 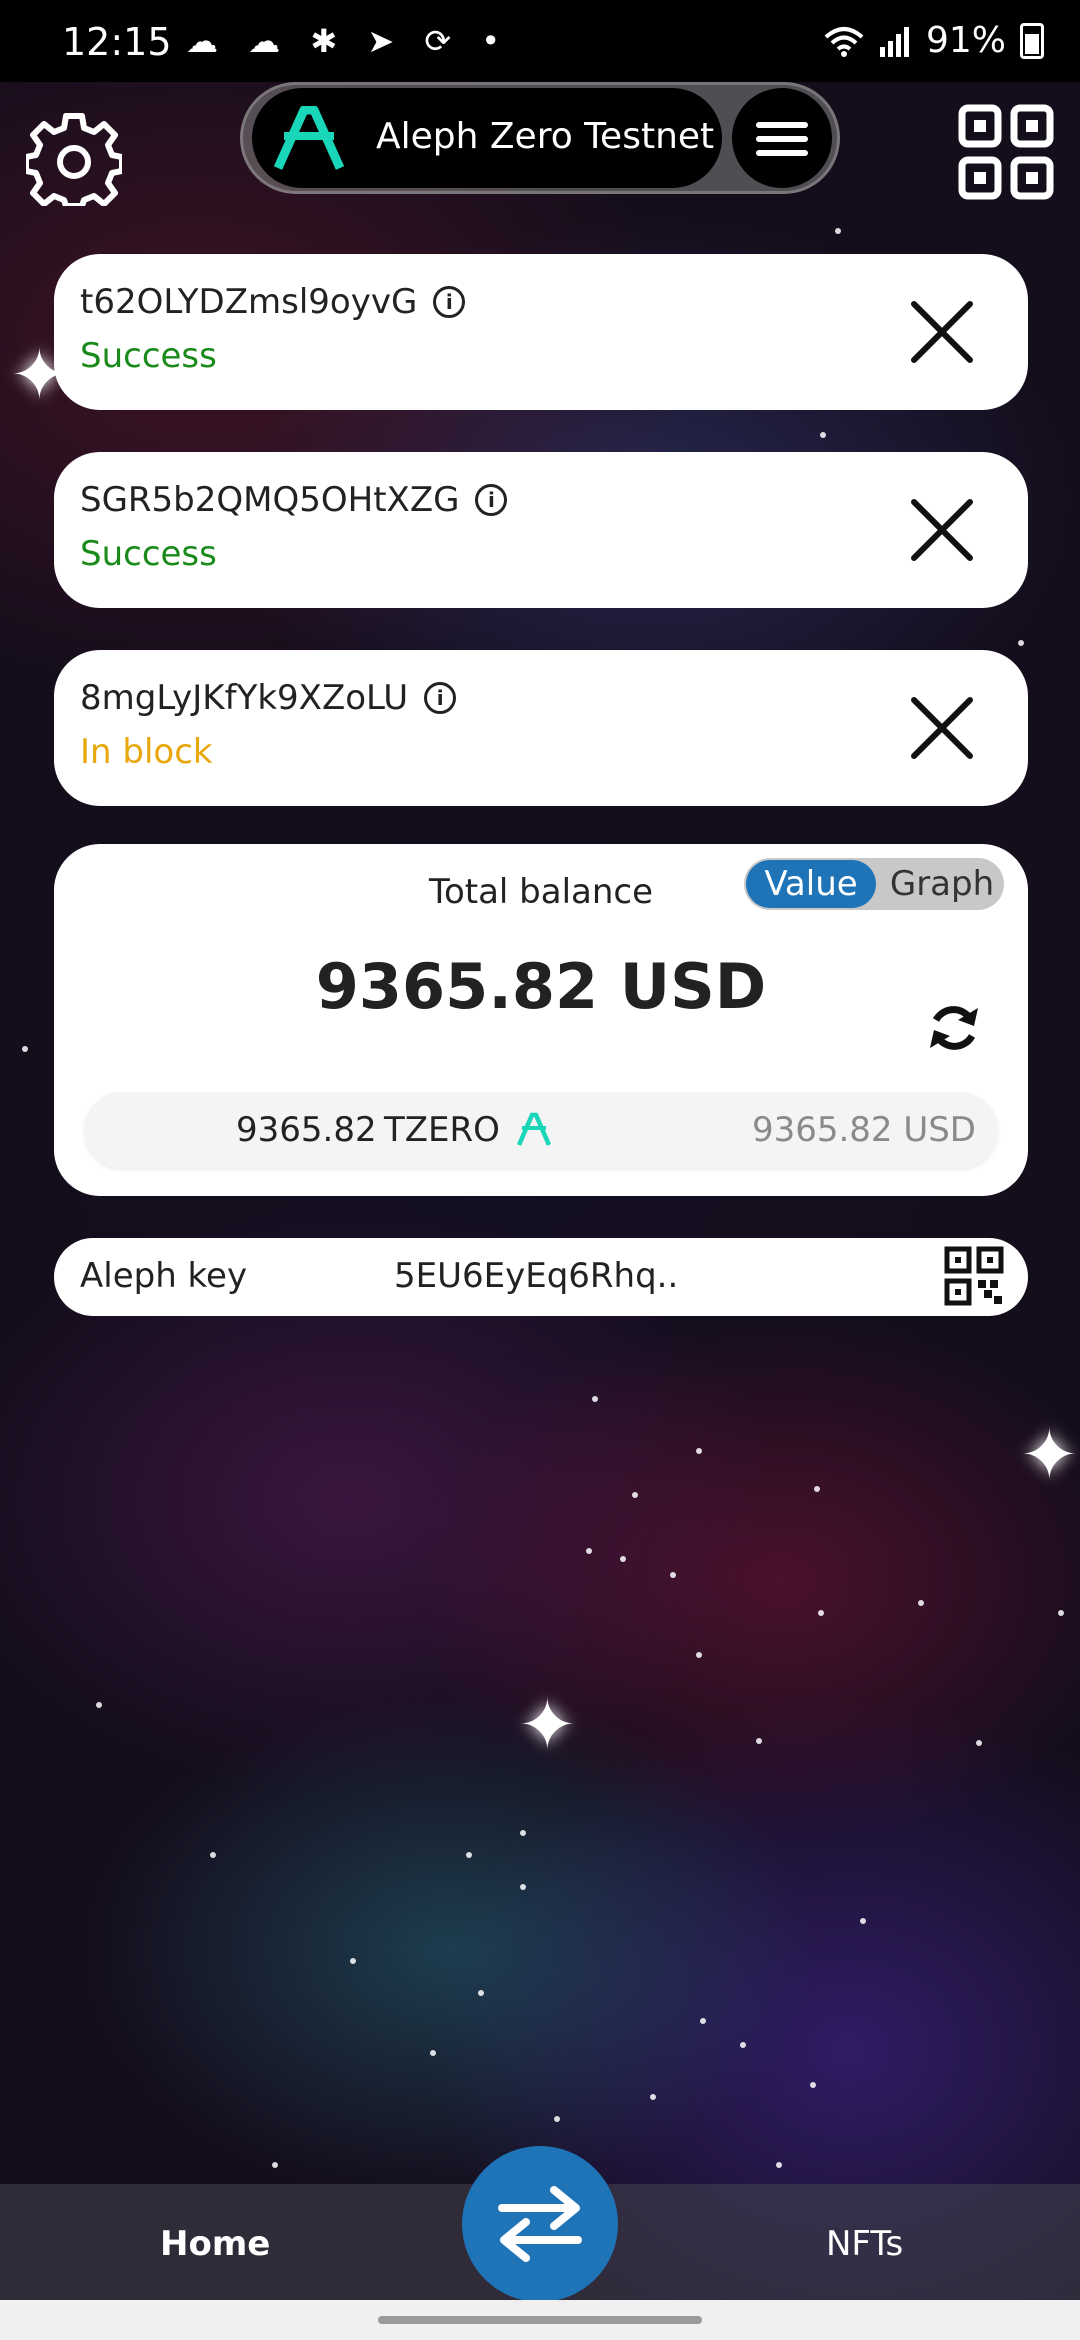 What do you see at coordinates (270, 500) in the screenshot?
I see `transaction-id: SGR5b2QMQ5OHtXZG` at bounding box center [270, 500].